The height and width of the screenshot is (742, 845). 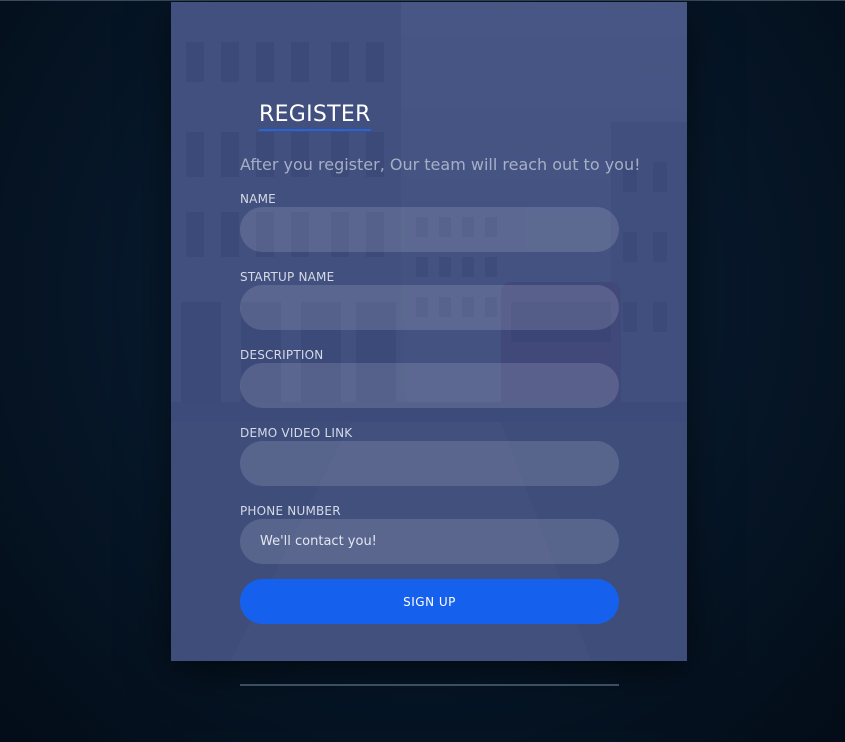 I want to click on top-border-line, so click(x=422, y=0).